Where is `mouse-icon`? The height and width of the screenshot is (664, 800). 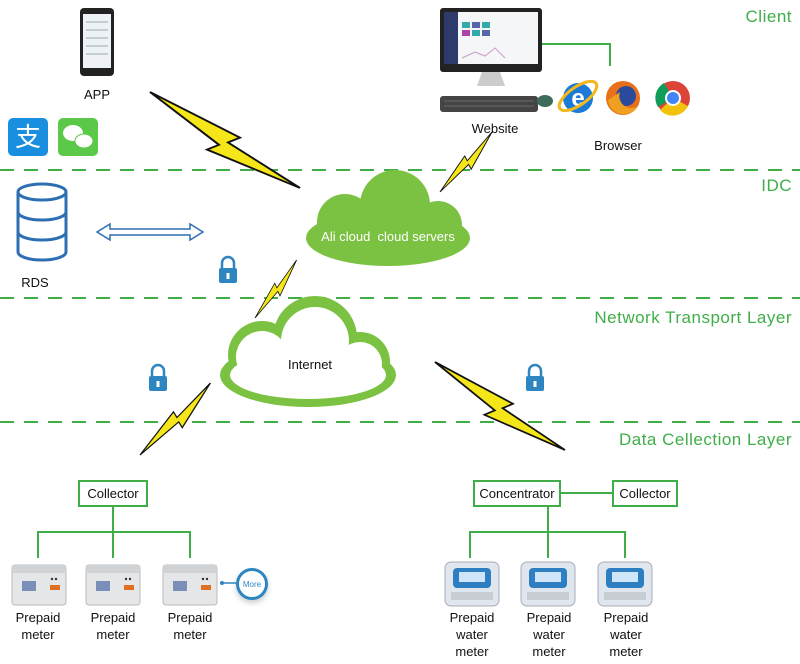
mouse-icon is located at coordinates (545, 101).